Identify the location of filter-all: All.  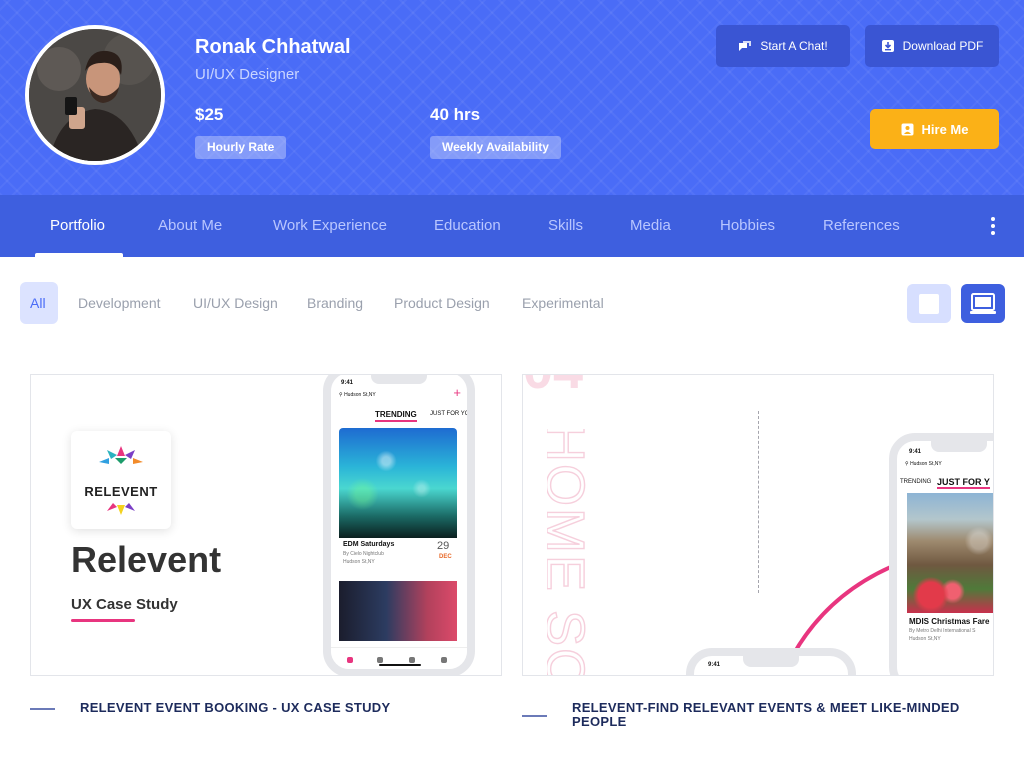
(39, 303).